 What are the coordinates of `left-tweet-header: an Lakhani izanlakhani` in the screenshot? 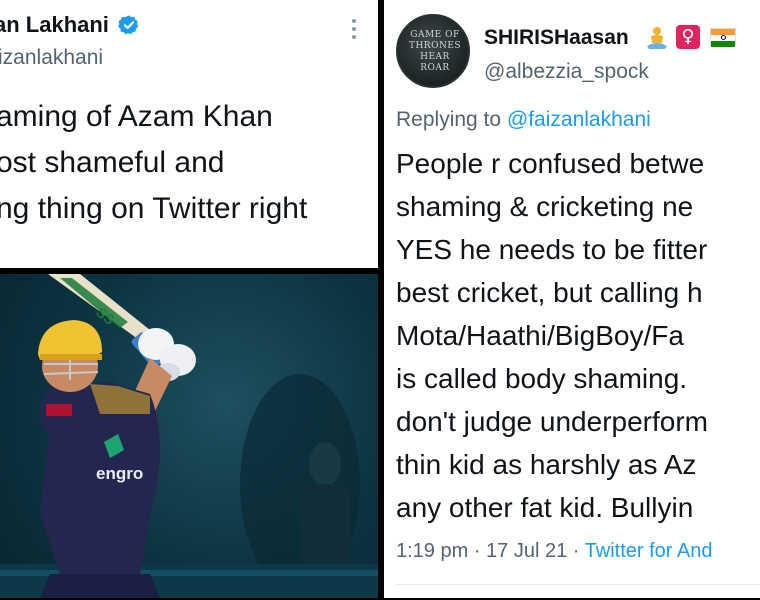 It's located at (189, 39).